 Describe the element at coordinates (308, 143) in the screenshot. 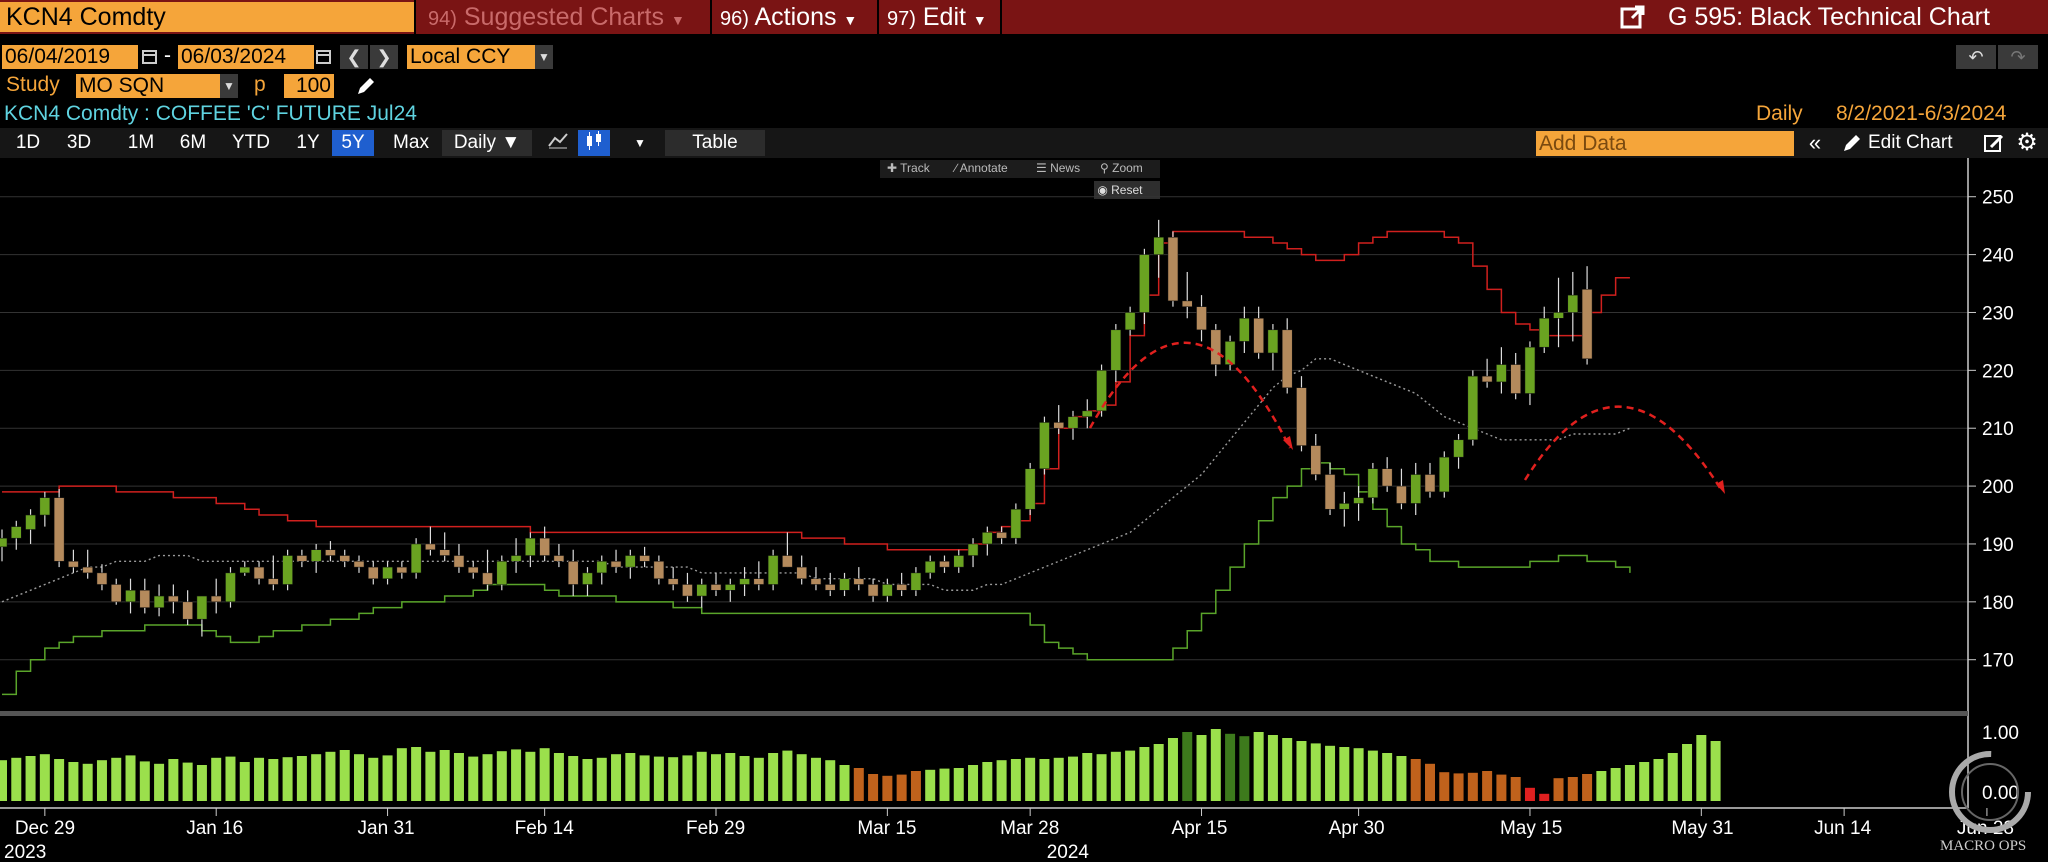

I see `period-button-1y: 1Y` at that location.